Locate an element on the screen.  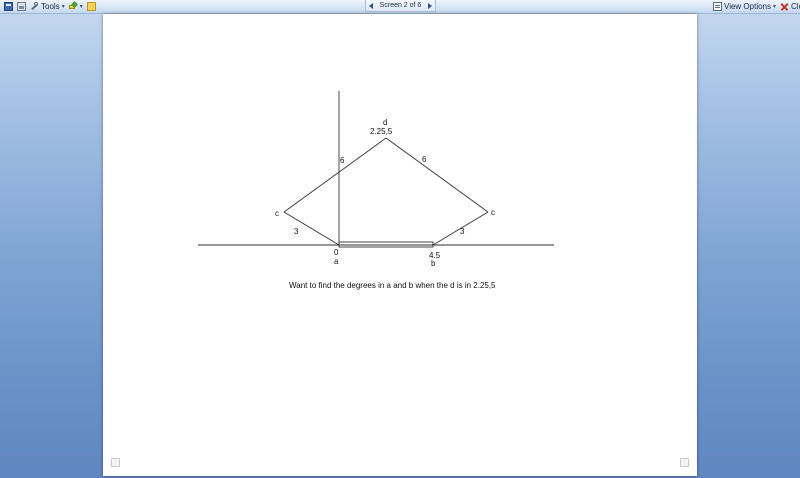
markup-icon is located at coordinates (73, 6).